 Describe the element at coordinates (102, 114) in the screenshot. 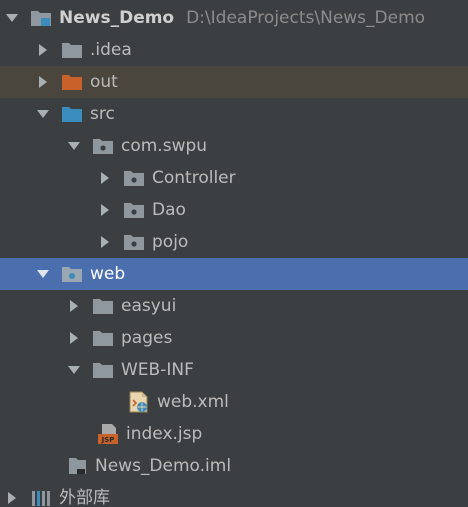

I see `folder-label-src: src` at that location.